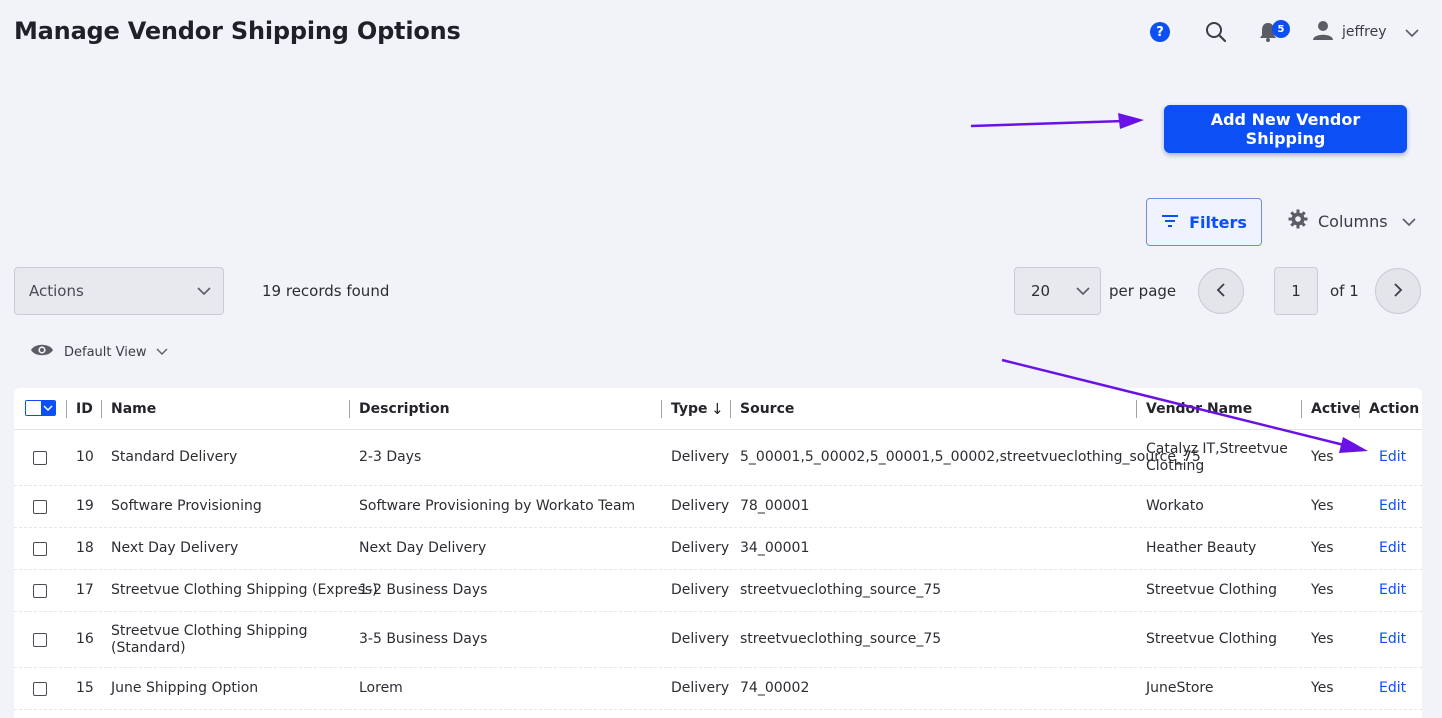 The height and width of the screenshot is (718, 1442). I want to click on actions-dropdown: Actions, so click(119, 291).